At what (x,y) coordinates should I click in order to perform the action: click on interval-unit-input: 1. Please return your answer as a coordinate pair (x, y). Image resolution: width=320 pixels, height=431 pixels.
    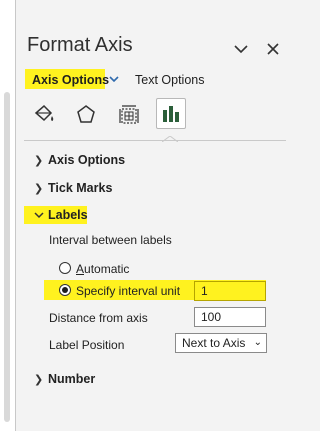
    Looking at the image, I should click on (230, 291).